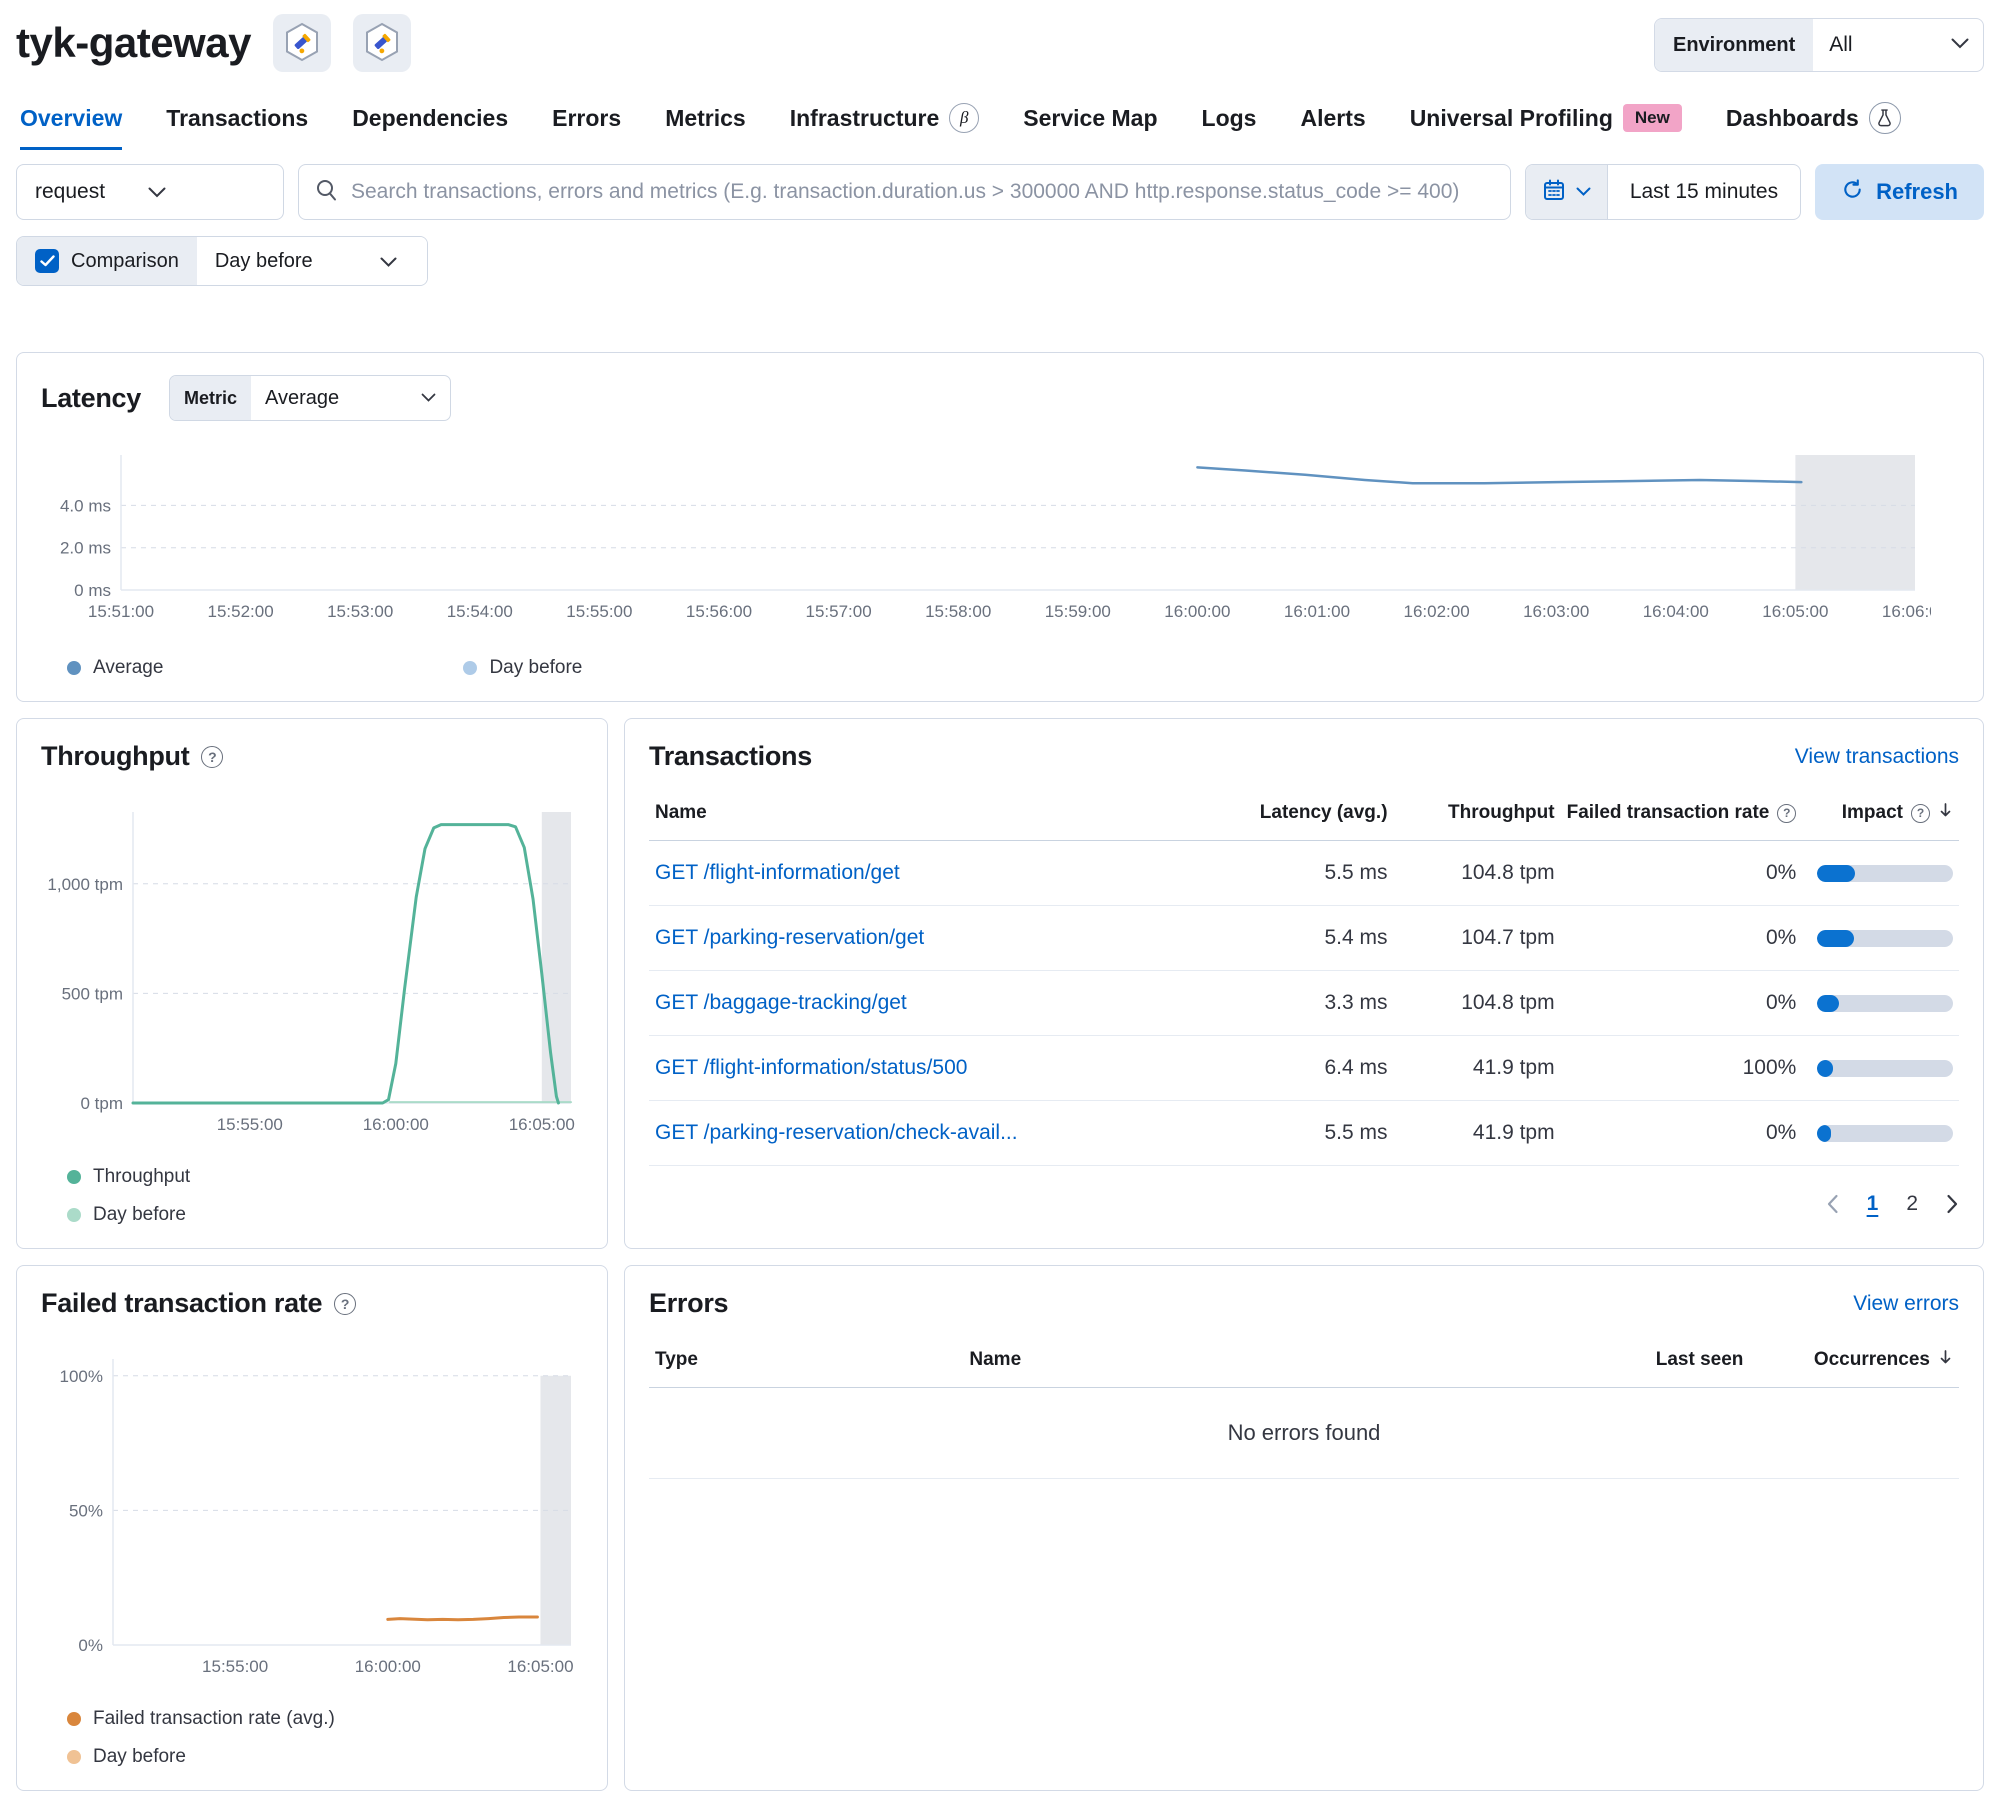 This screenshot has height=1811, width=2000. Describe the element at coordinates (101, 1103) in the screenshot. I see `svg-text: 0 tpm` at that location.